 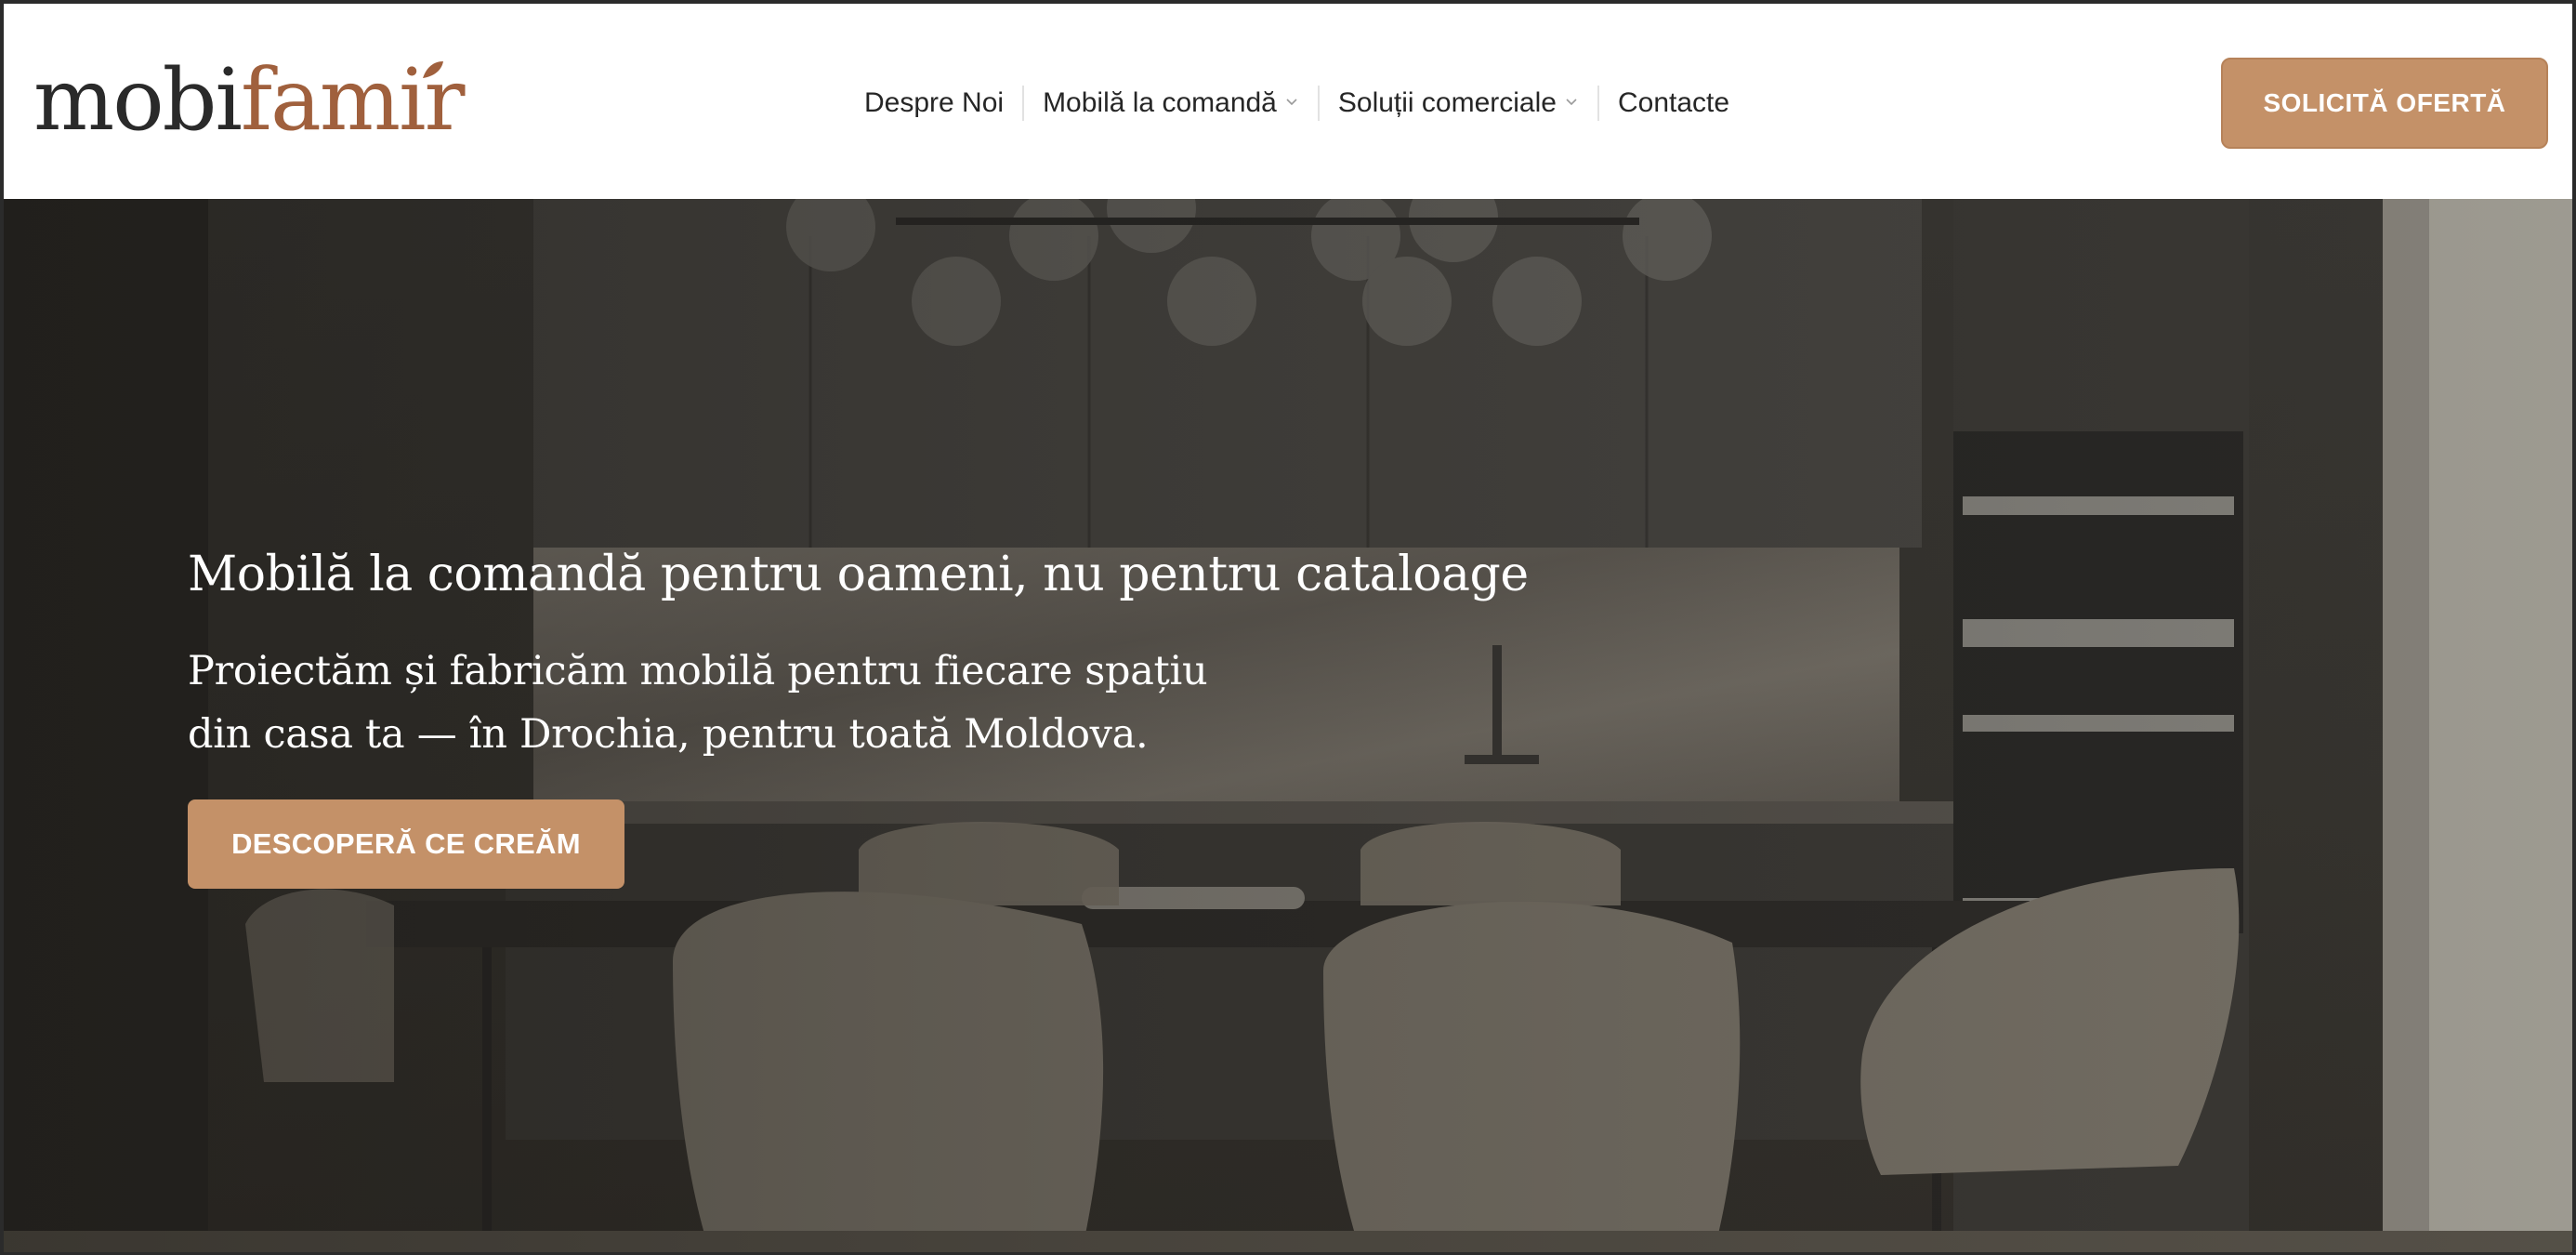 I want to click on nav-item-solutii-comerciale: Soluții comerciale, so click(x=1458, y=103).